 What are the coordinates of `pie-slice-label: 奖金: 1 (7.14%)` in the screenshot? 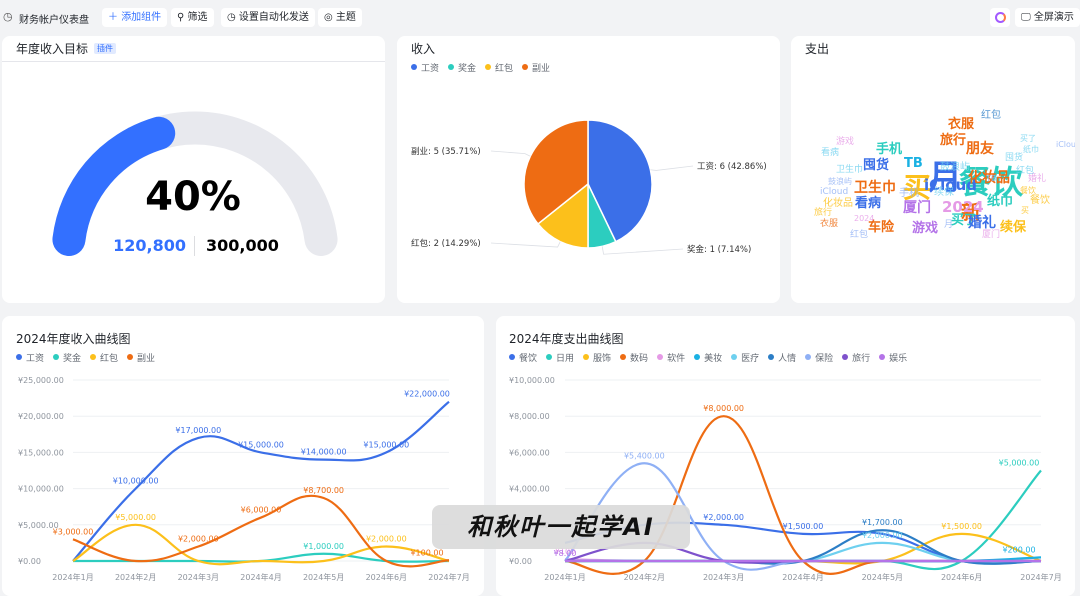 It's located at (719, 249).